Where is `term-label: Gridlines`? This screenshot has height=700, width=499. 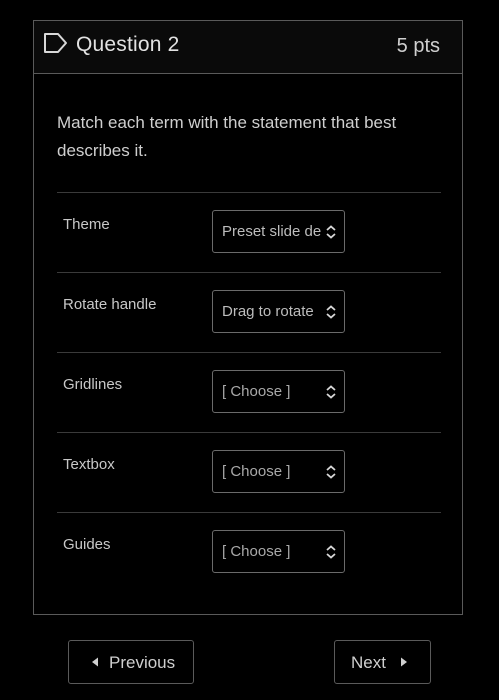
term-label: Gridlines is located at coordinates (93, 384).